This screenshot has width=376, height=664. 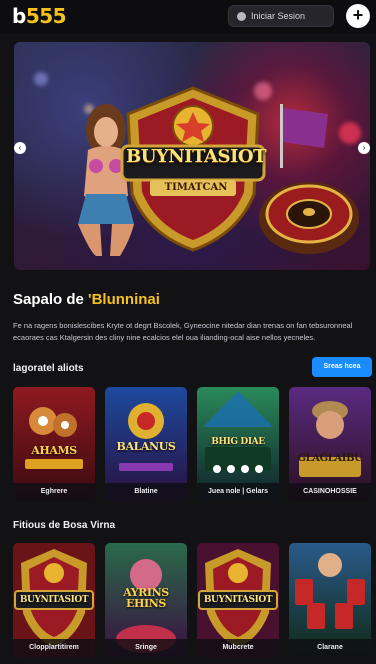 What do you see at coordinates (342, 367) in the screenshot?
I see `see-more-button: Sreas hcea` at bounding box center [342, 367].